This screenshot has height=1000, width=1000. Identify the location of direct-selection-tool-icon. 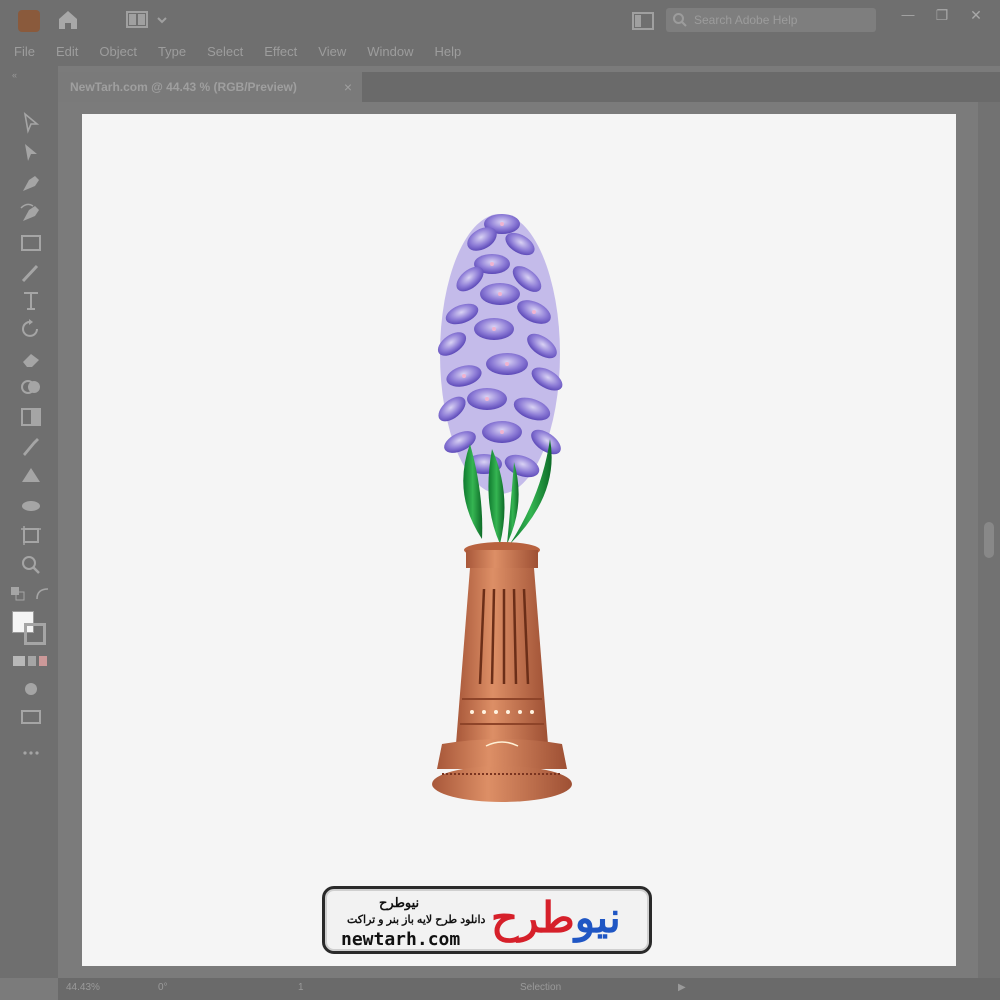
(31, 153).